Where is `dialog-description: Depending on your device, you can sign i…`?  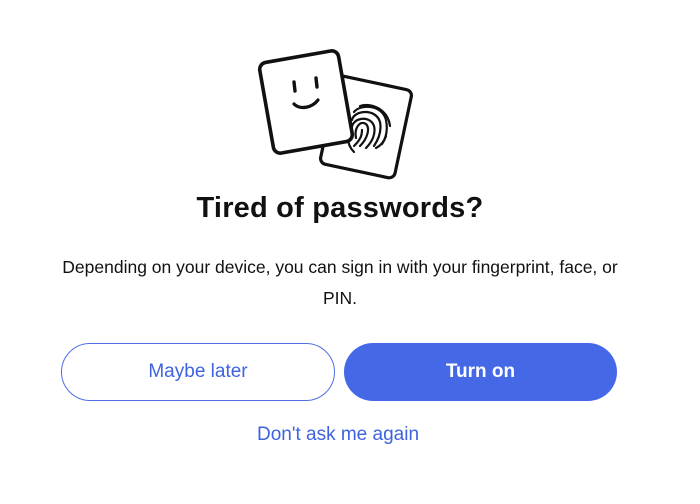
dialog-description: Depending on your device, you can sign i… is located at coordinates (340, 282).